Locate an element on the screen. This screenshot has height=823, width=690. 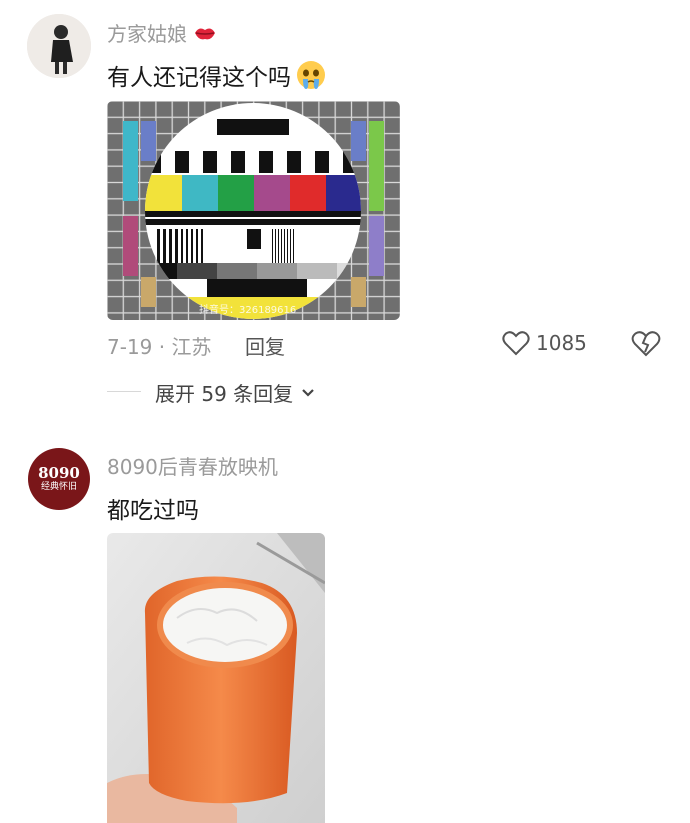
expand-divider is located at coordinates (124, 391).